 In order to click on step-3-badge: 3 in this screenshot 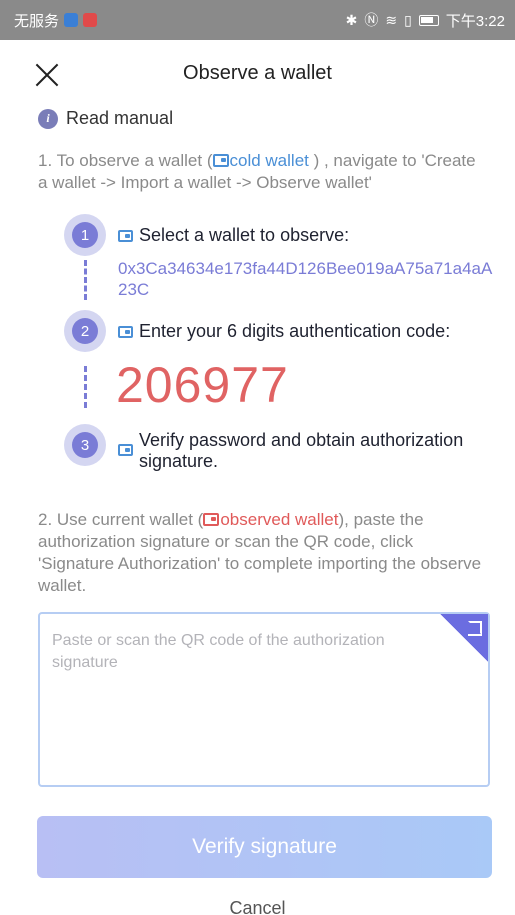, I will do `click(85, 445)`.